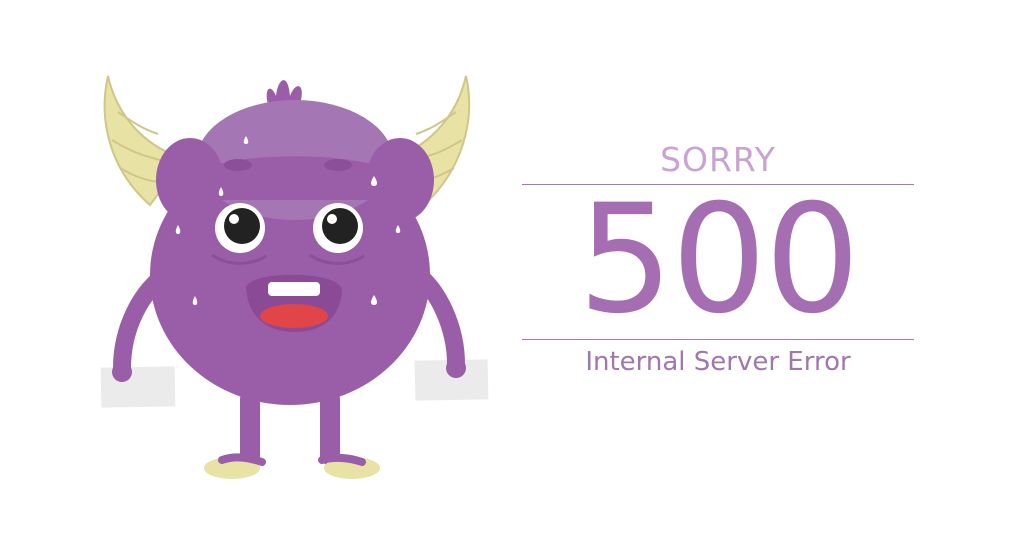 The image size is (1014, 556). Describe the element at coordinates (294, 316) in the screenshot. I see `tongue` at that location.